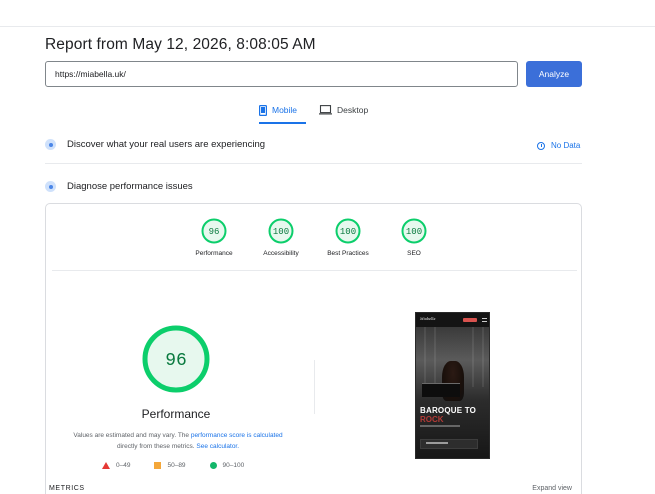 Image resolution: width=655 pixels, height=494 pixels. Describe the element at coordinates (170, 465) in the screenshot. I see `legend-item-average: 50–89` at that location.